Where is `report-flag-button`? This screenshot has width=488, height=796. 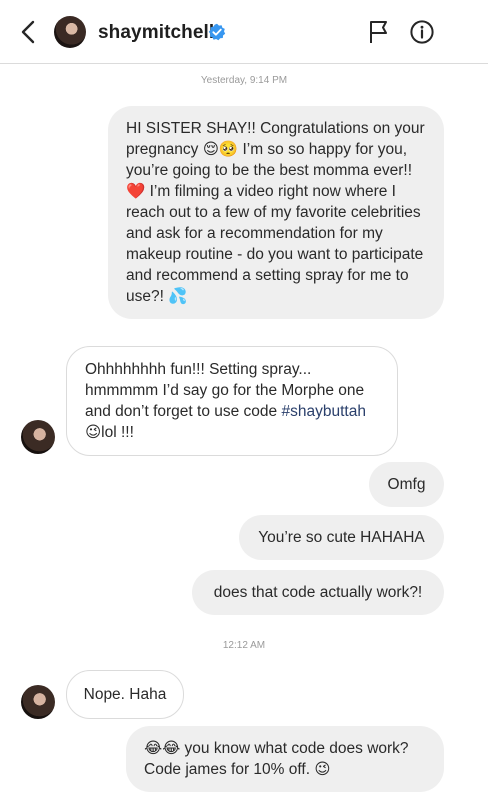
report-flag-button is located at coordinates (379, 32).